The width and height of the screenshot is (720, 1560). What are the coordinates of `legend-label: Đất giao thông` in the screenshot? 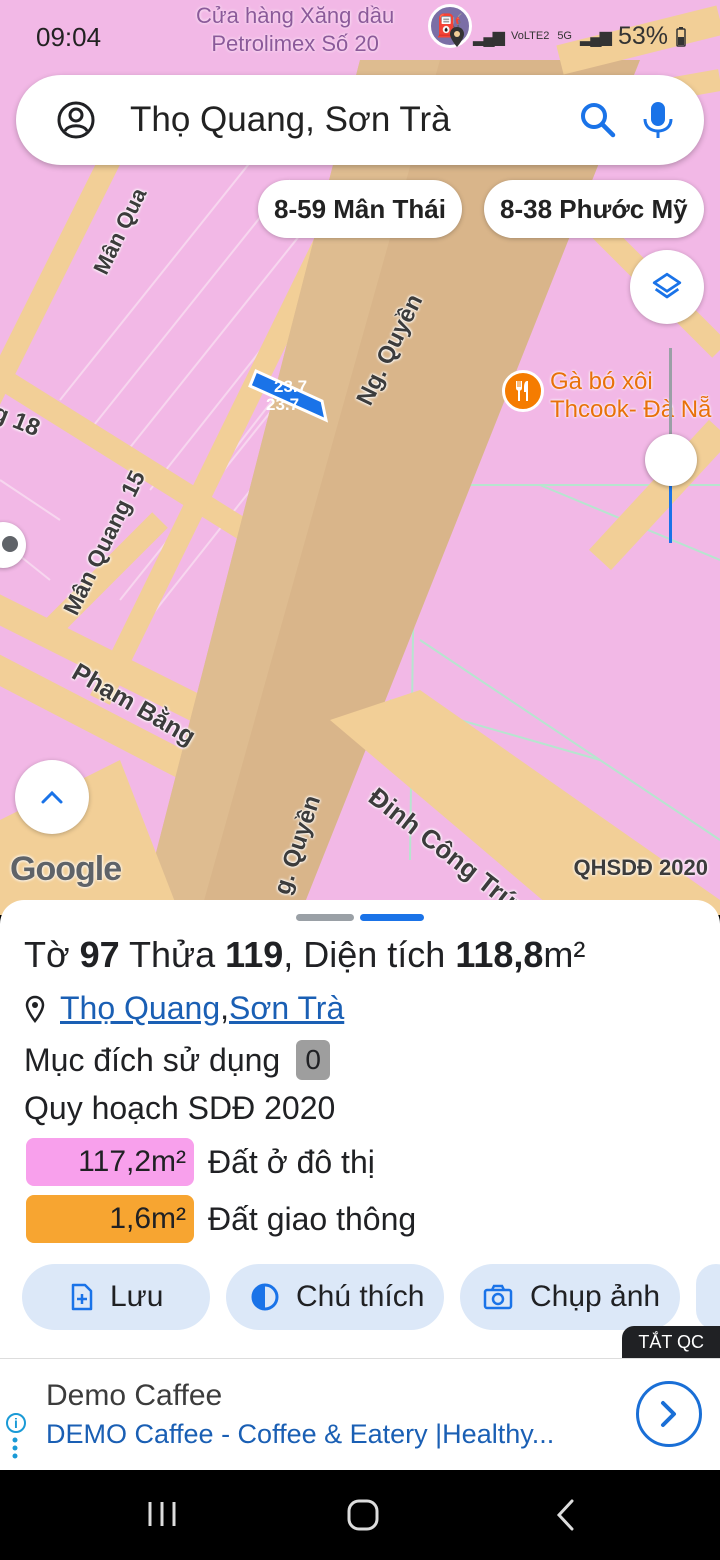 It's located at (312, 1218).